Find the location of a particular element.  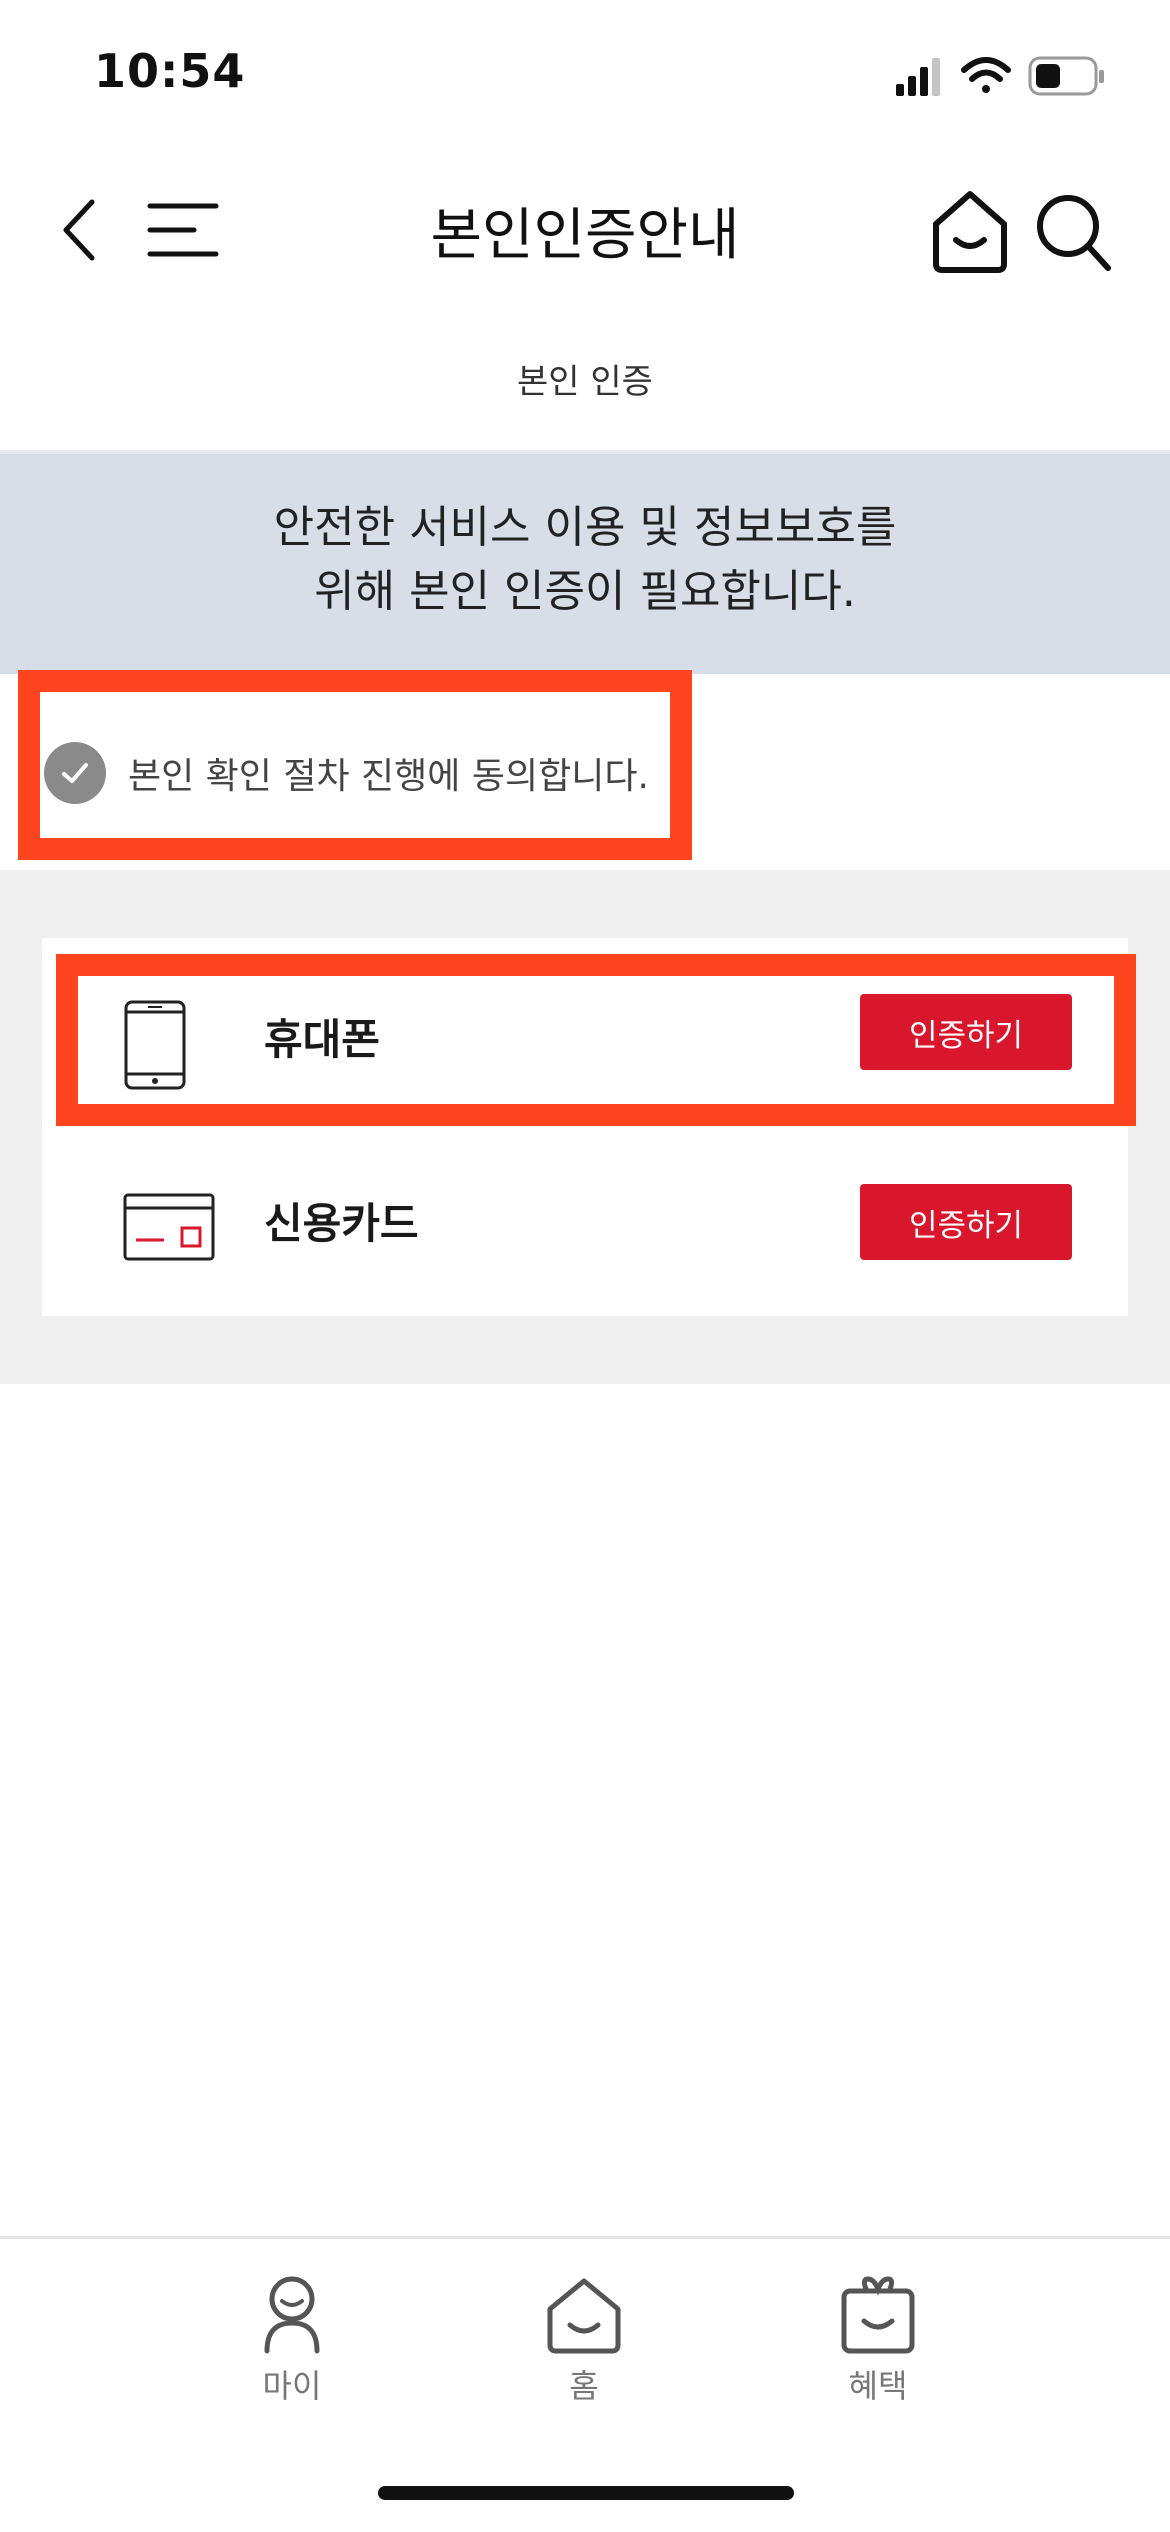

banner-line-2: 위해 본인 인증이 필요합니다. is located at coordinates (585, 591).